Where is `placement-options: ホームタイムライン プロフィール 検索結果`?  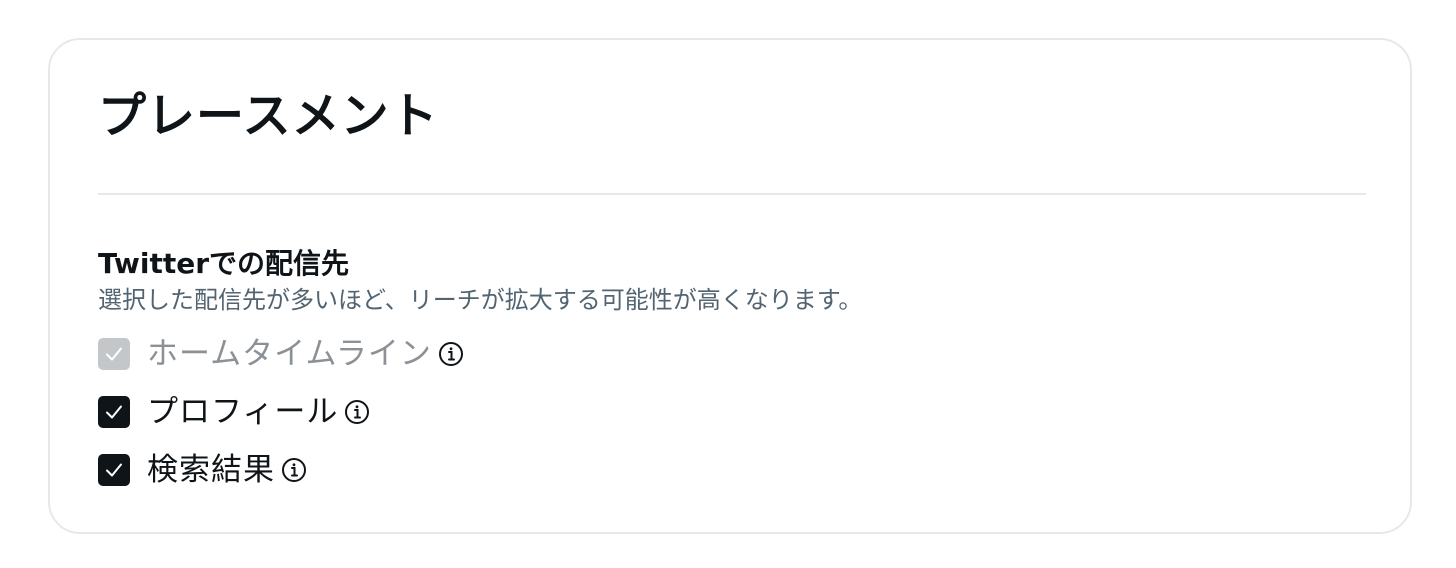 placement-options: ホームタイムライン プロフィール 検索結果 is located at coordinates (281, 423).